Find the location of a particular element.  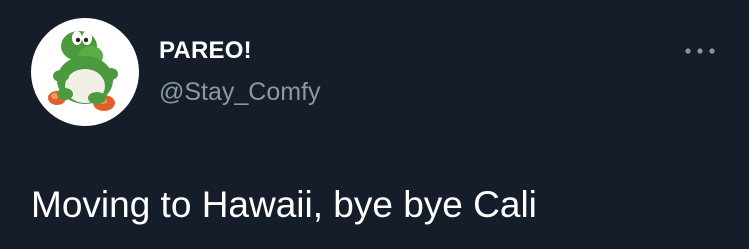

author-handle: @Stay_Comfy is located at coordinates (240, 92).